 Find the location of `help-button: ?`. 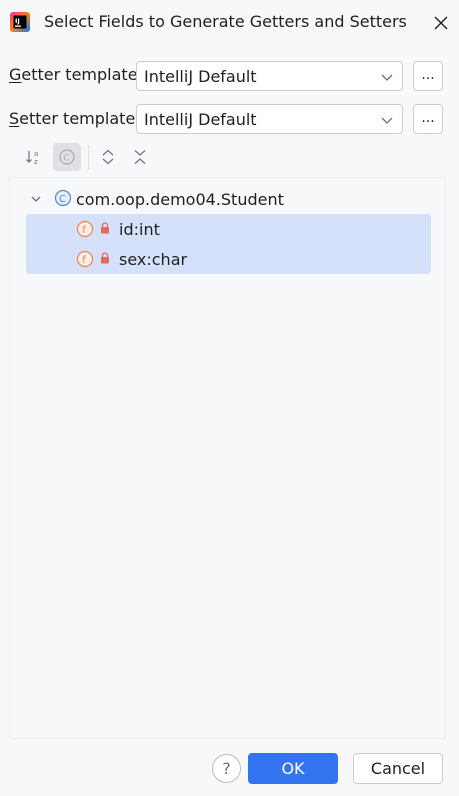

help-button: ? is located at coordinates (226, 768).